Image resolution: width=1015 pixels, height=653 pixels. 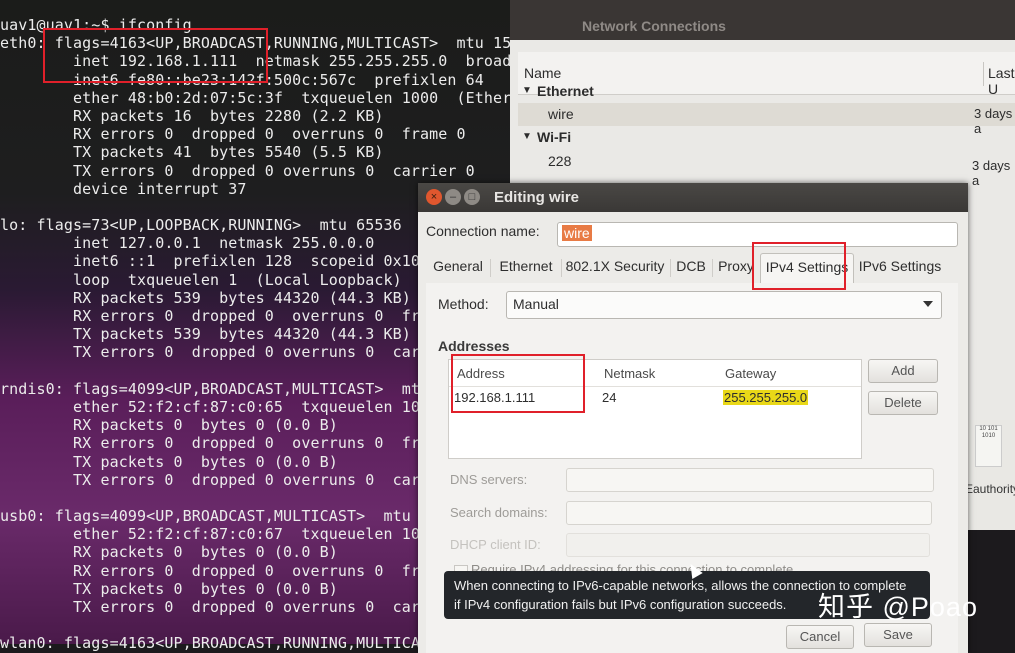 I want to click on group-label: Ethernet, so click(x=565, y=91).